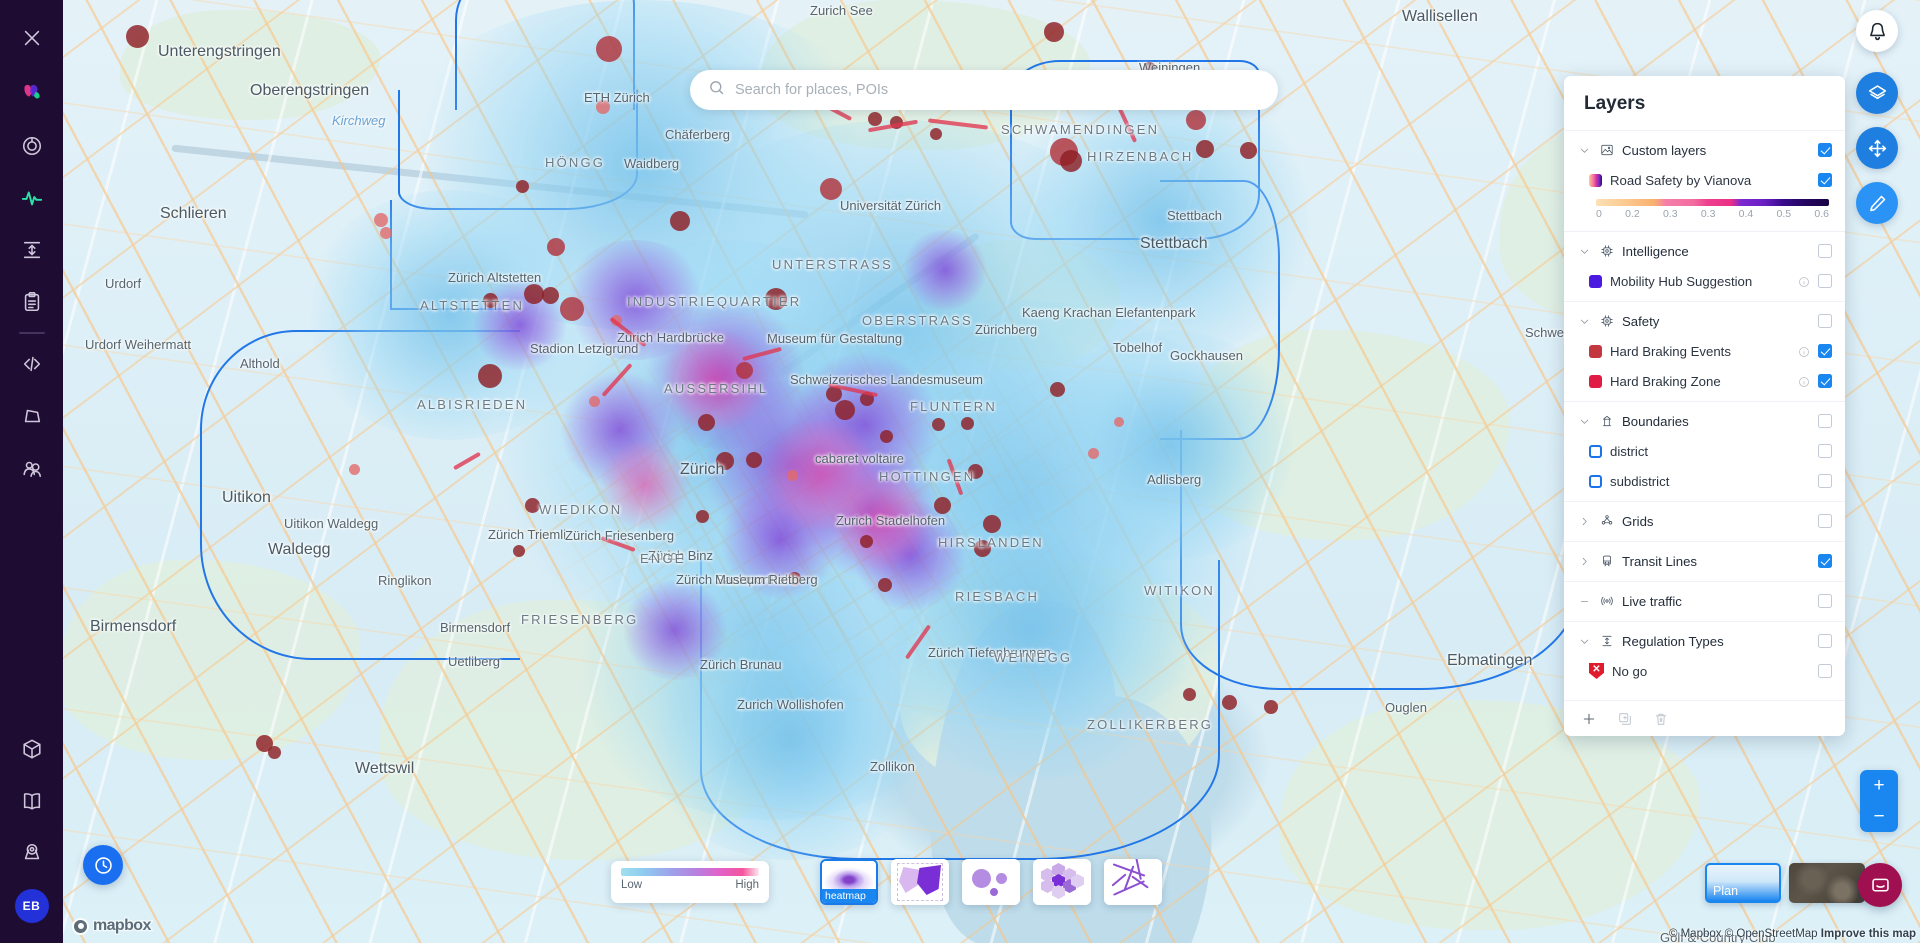 This screenshot has width=1920, height=943. I want to click on layer-group: Intelligence Mobility Hub Suggestion, so click(1704, 267).